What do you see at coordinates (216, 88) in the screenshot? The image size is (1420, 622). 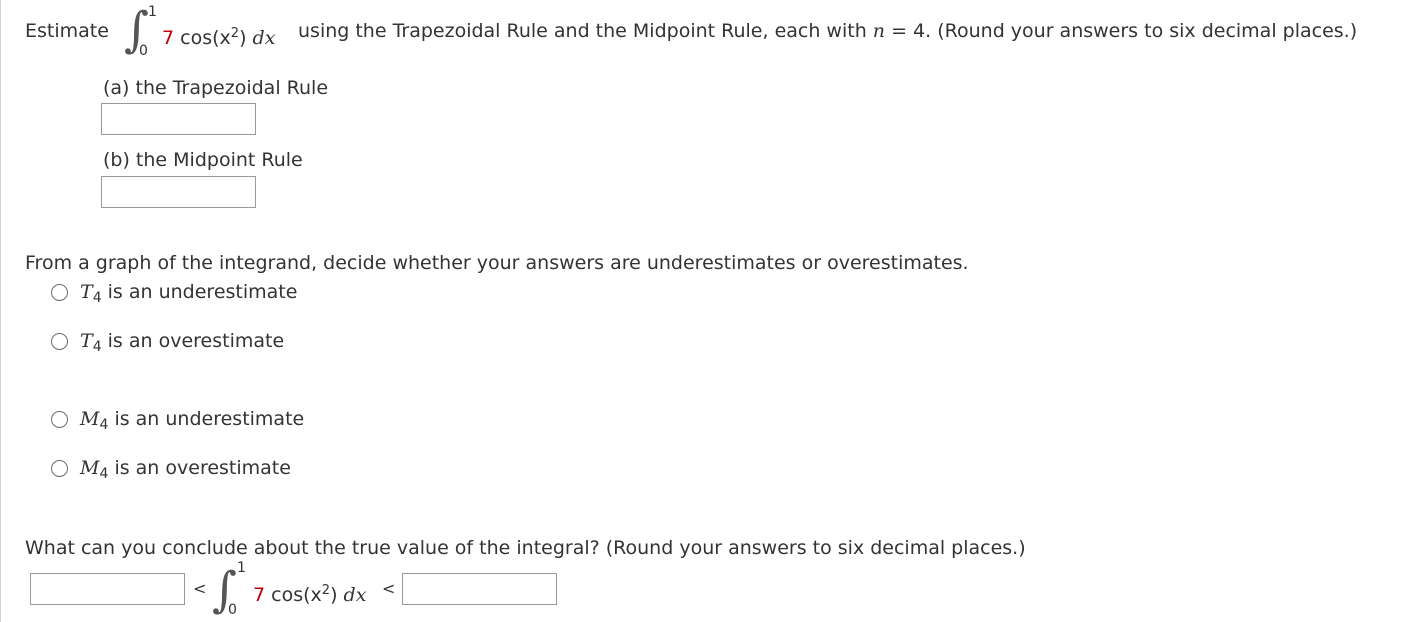 I see `part-a-label: (a) the Trapezoidal Rule` at bounding box center [216, 88].